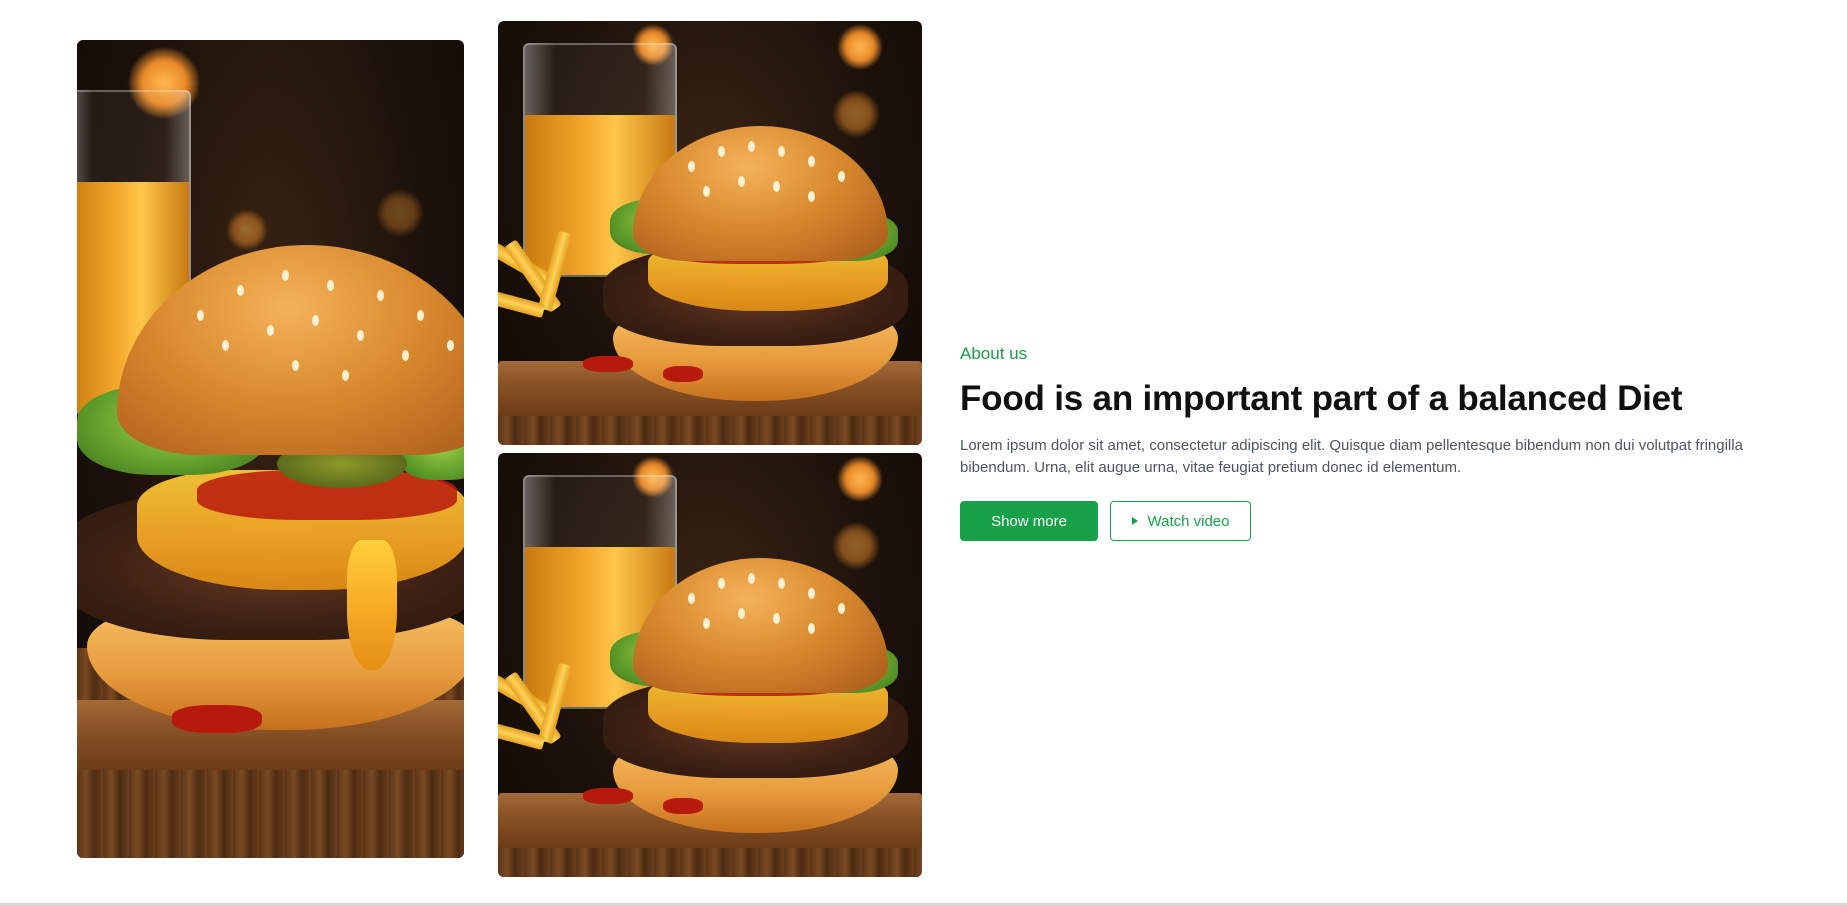  Describe the element at coordinates (1029, 521) in the screenshot. I see `show-more-button: Show more` at that location.